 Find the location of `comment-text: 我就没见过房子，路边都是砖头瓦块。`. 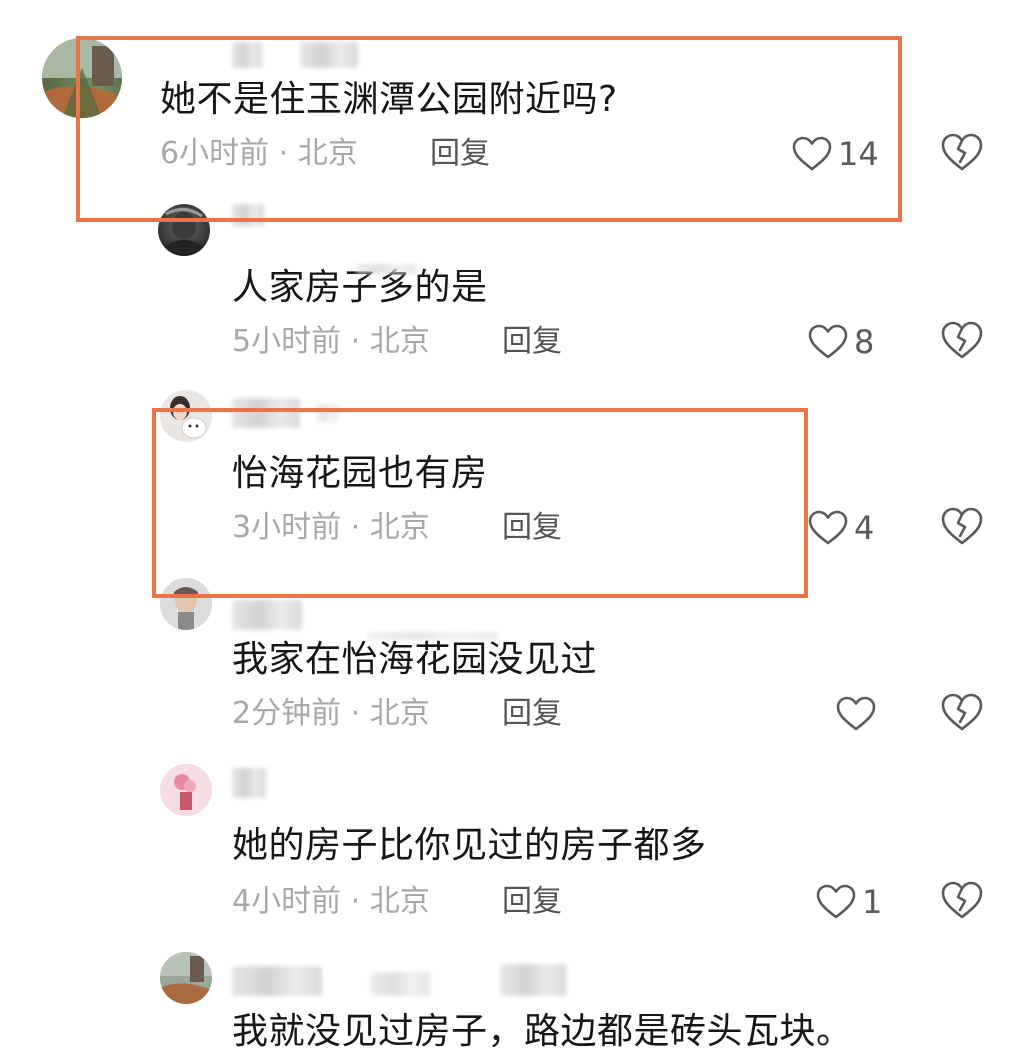

comment-text: 我就没见过房子，路边都是砖头瓦块。 is located at coordinates (542, 1031).